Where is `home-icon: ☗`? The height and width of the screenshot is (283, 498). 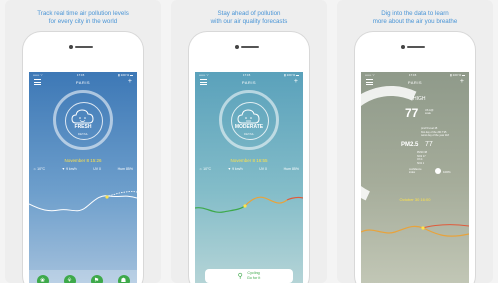
home-icon: ☗ is located at coordinates (123, 279).